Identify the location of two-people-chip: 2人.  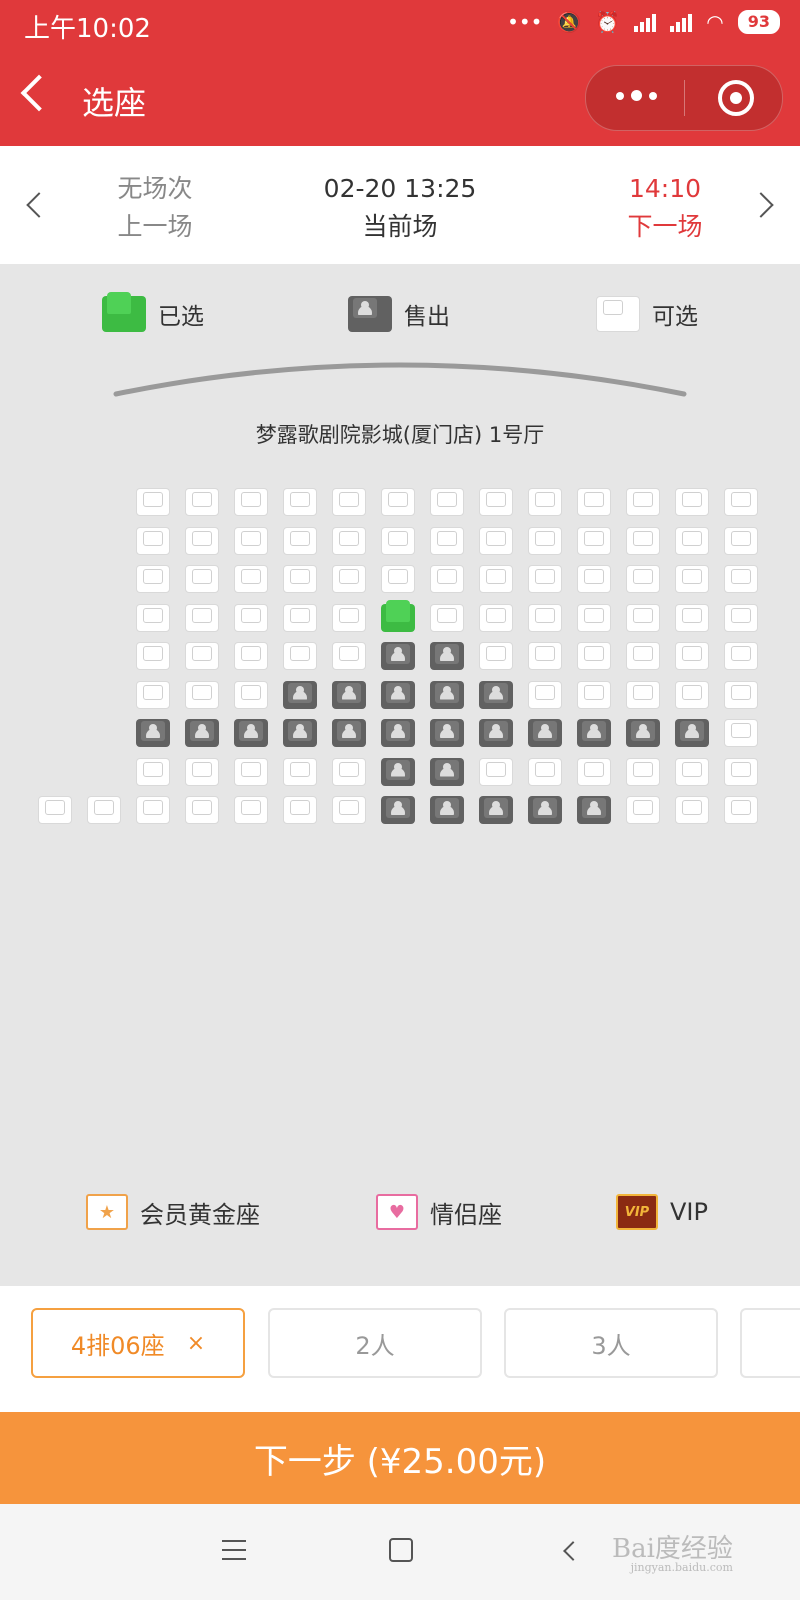
(375, 1343).